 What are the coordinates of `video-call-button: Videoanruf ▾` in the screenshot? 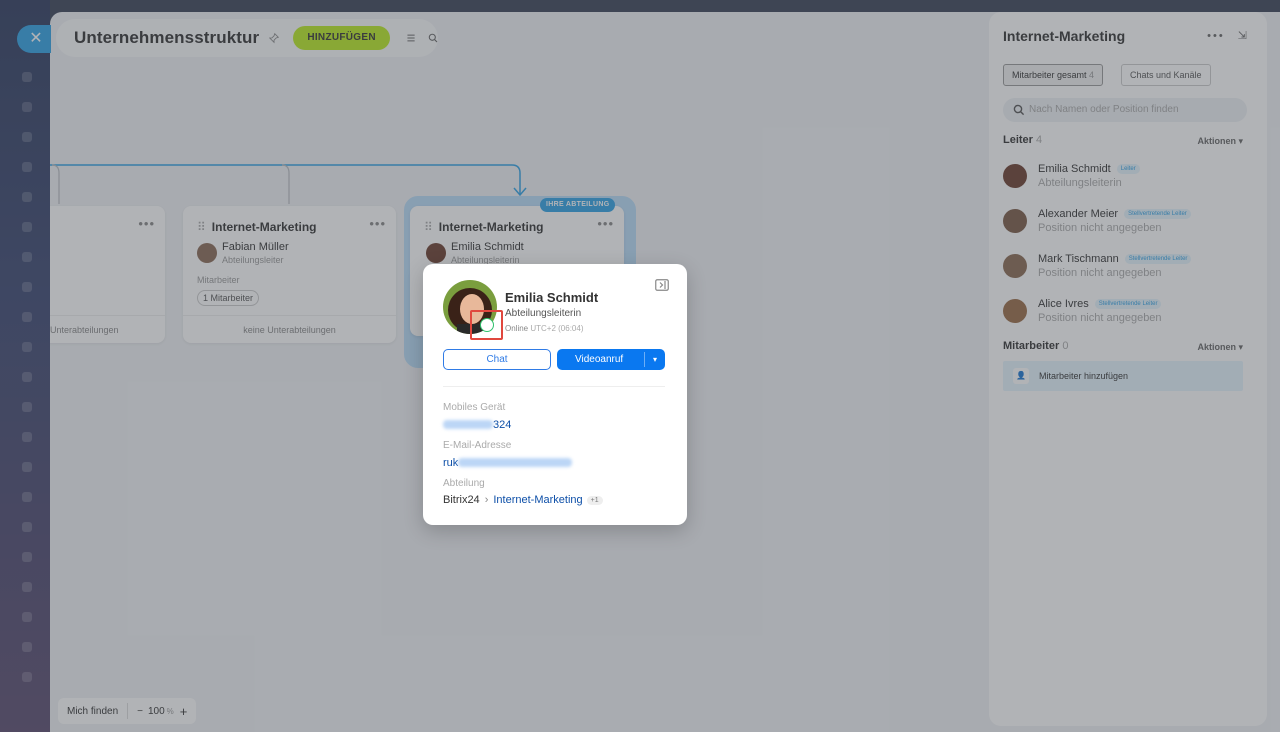 It's located at (611, 359).